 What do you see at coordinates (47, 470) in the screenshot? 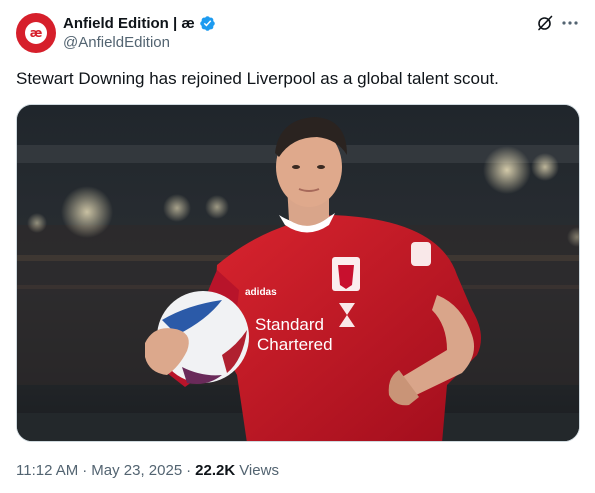
I see `tweet-time: 11:12 AM` at bounding box center [47, 470].